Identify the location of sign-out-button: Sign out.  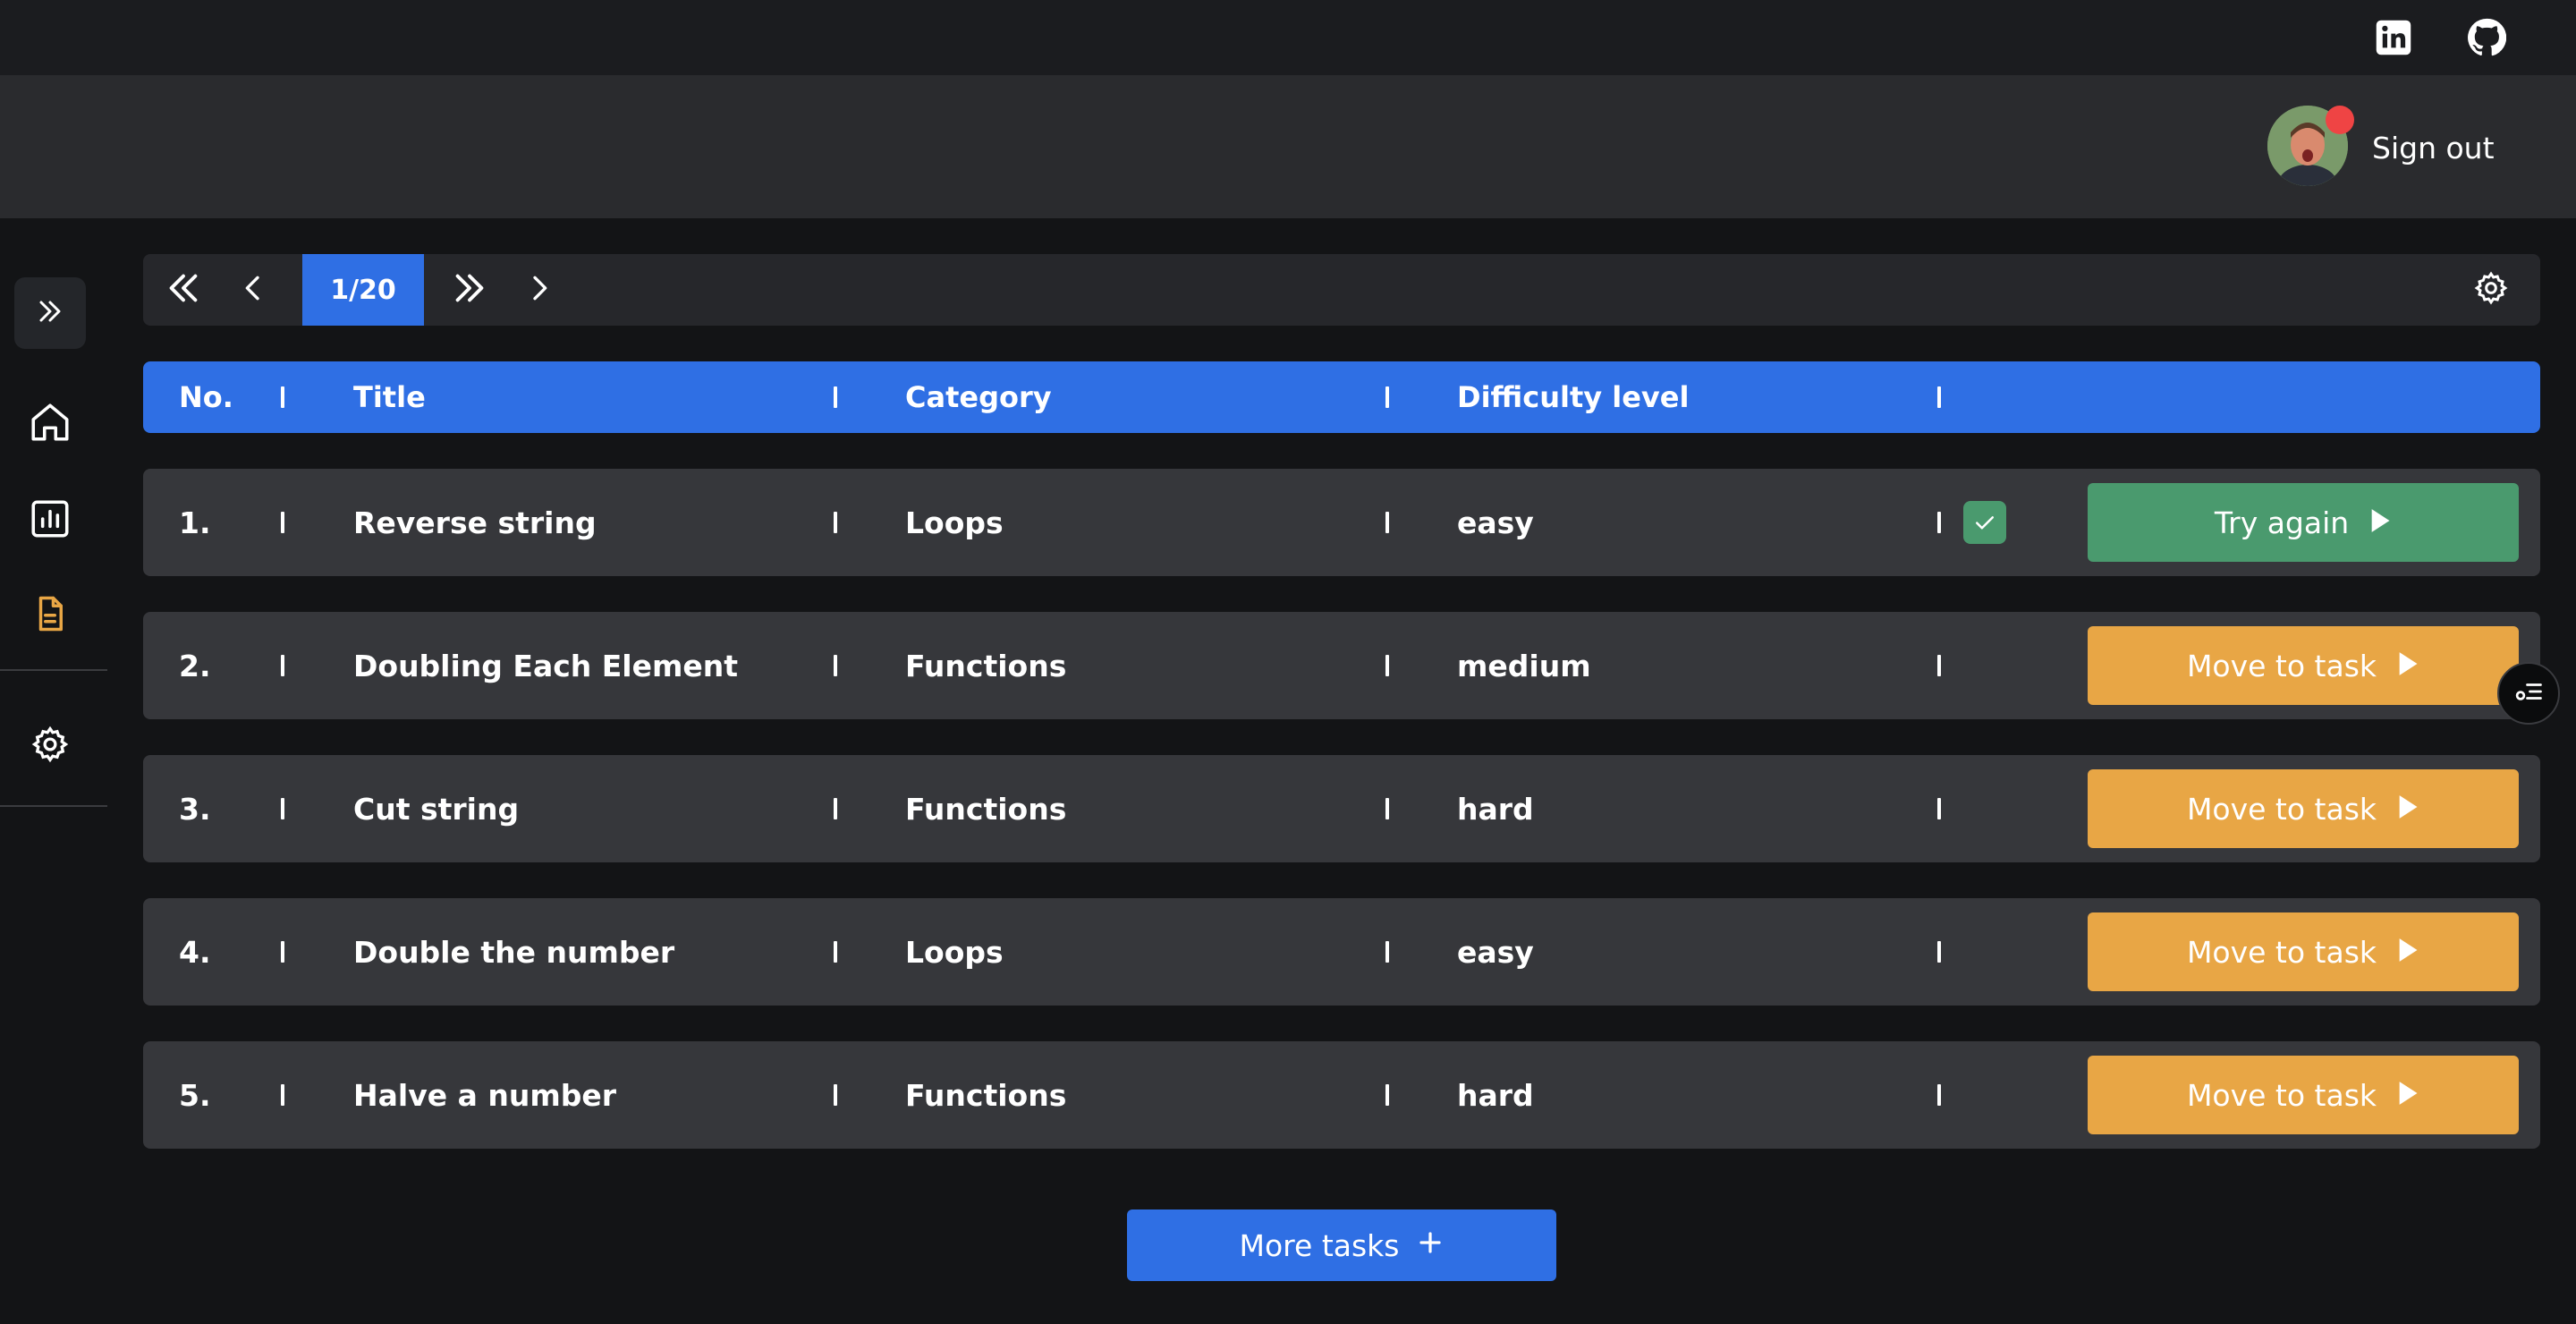
(2433, 147).